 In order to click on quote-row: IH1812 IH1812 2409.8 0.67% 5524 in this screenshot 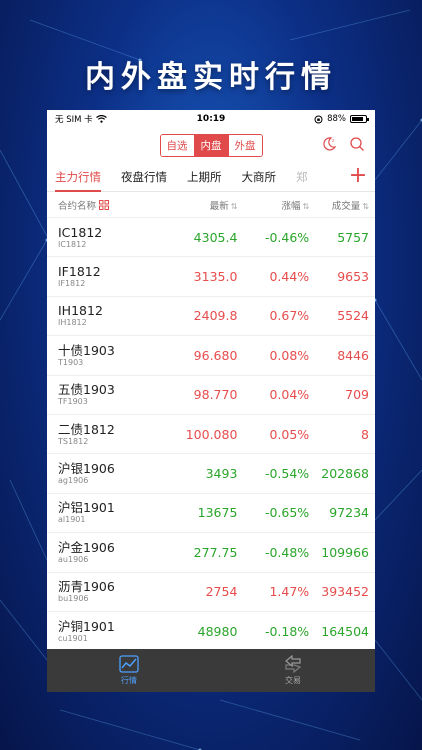, I will do `click(211, 317)`.